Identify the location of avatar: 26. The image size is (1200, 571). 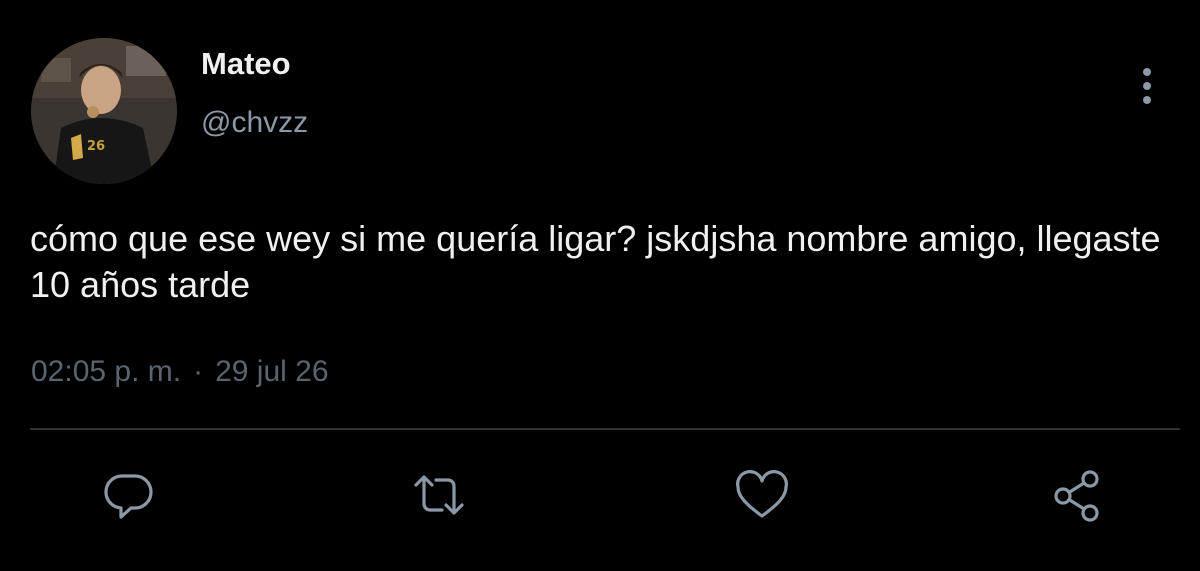
(104, 111).